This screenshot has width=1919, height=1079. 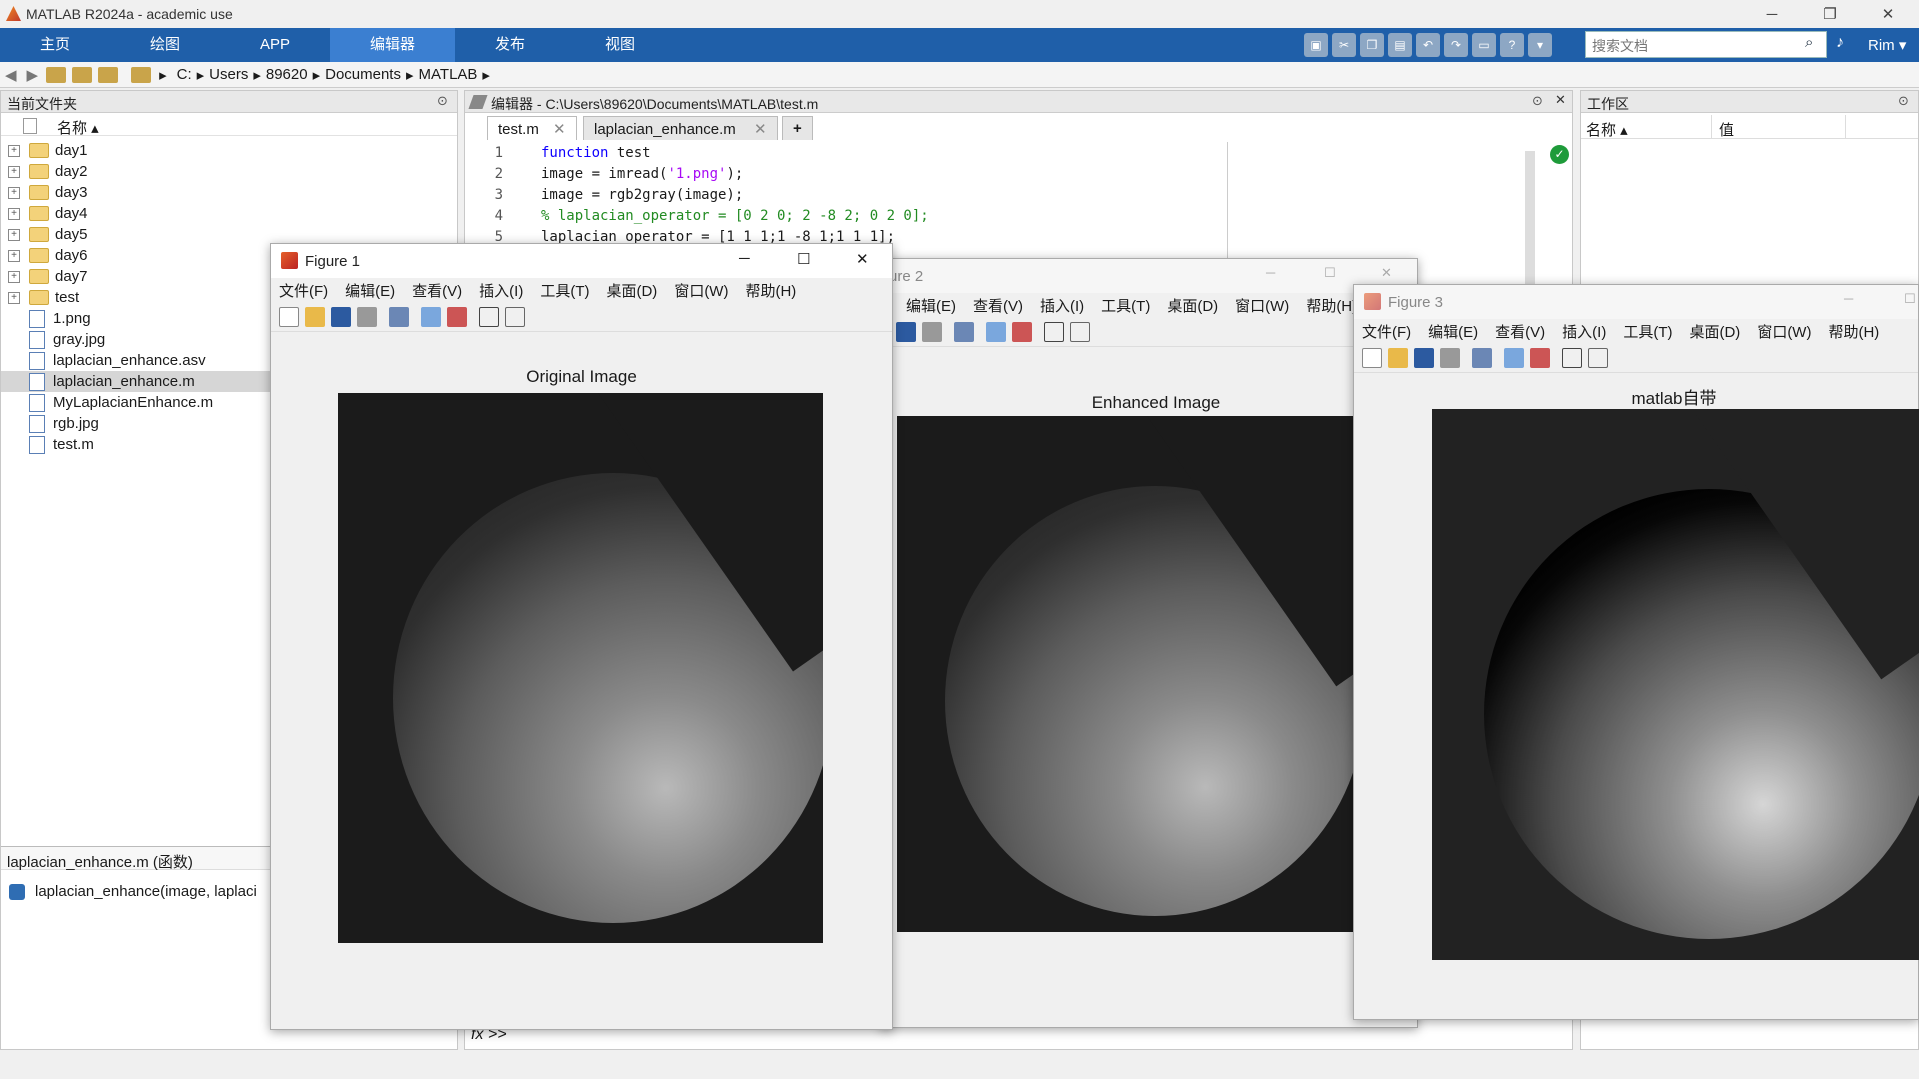 What do you see at coordinates (1830, 14) in the screenshot?
I see `maximize-button: ❐` at bounding box center [1830, 14].